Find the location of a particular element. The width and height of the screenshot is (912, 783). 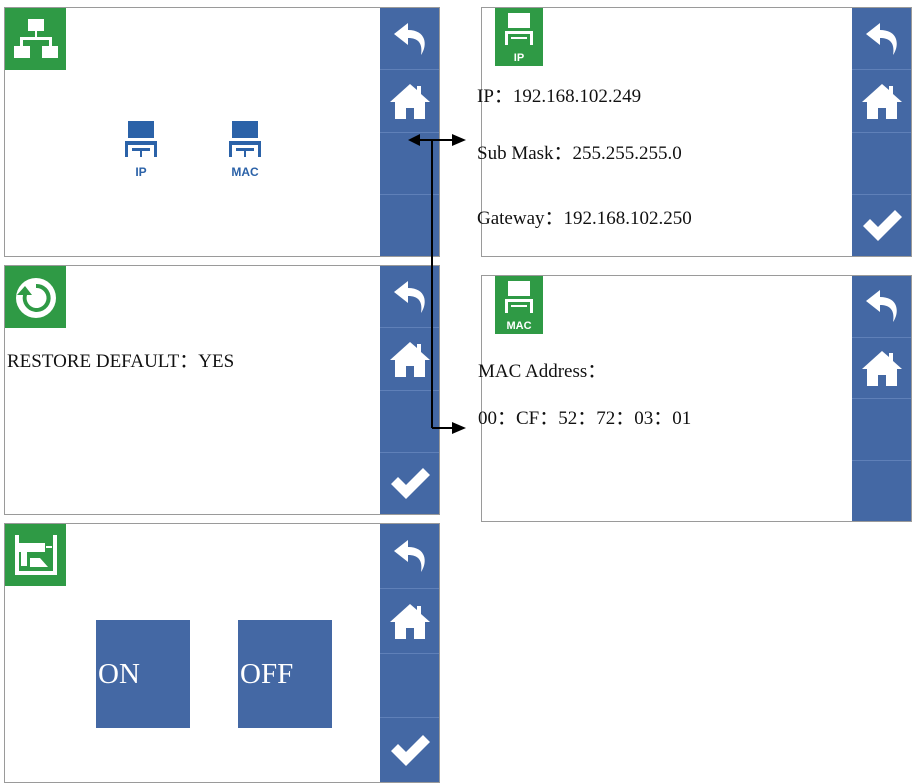

restore-sidebar is located at coordinates (409, 390).